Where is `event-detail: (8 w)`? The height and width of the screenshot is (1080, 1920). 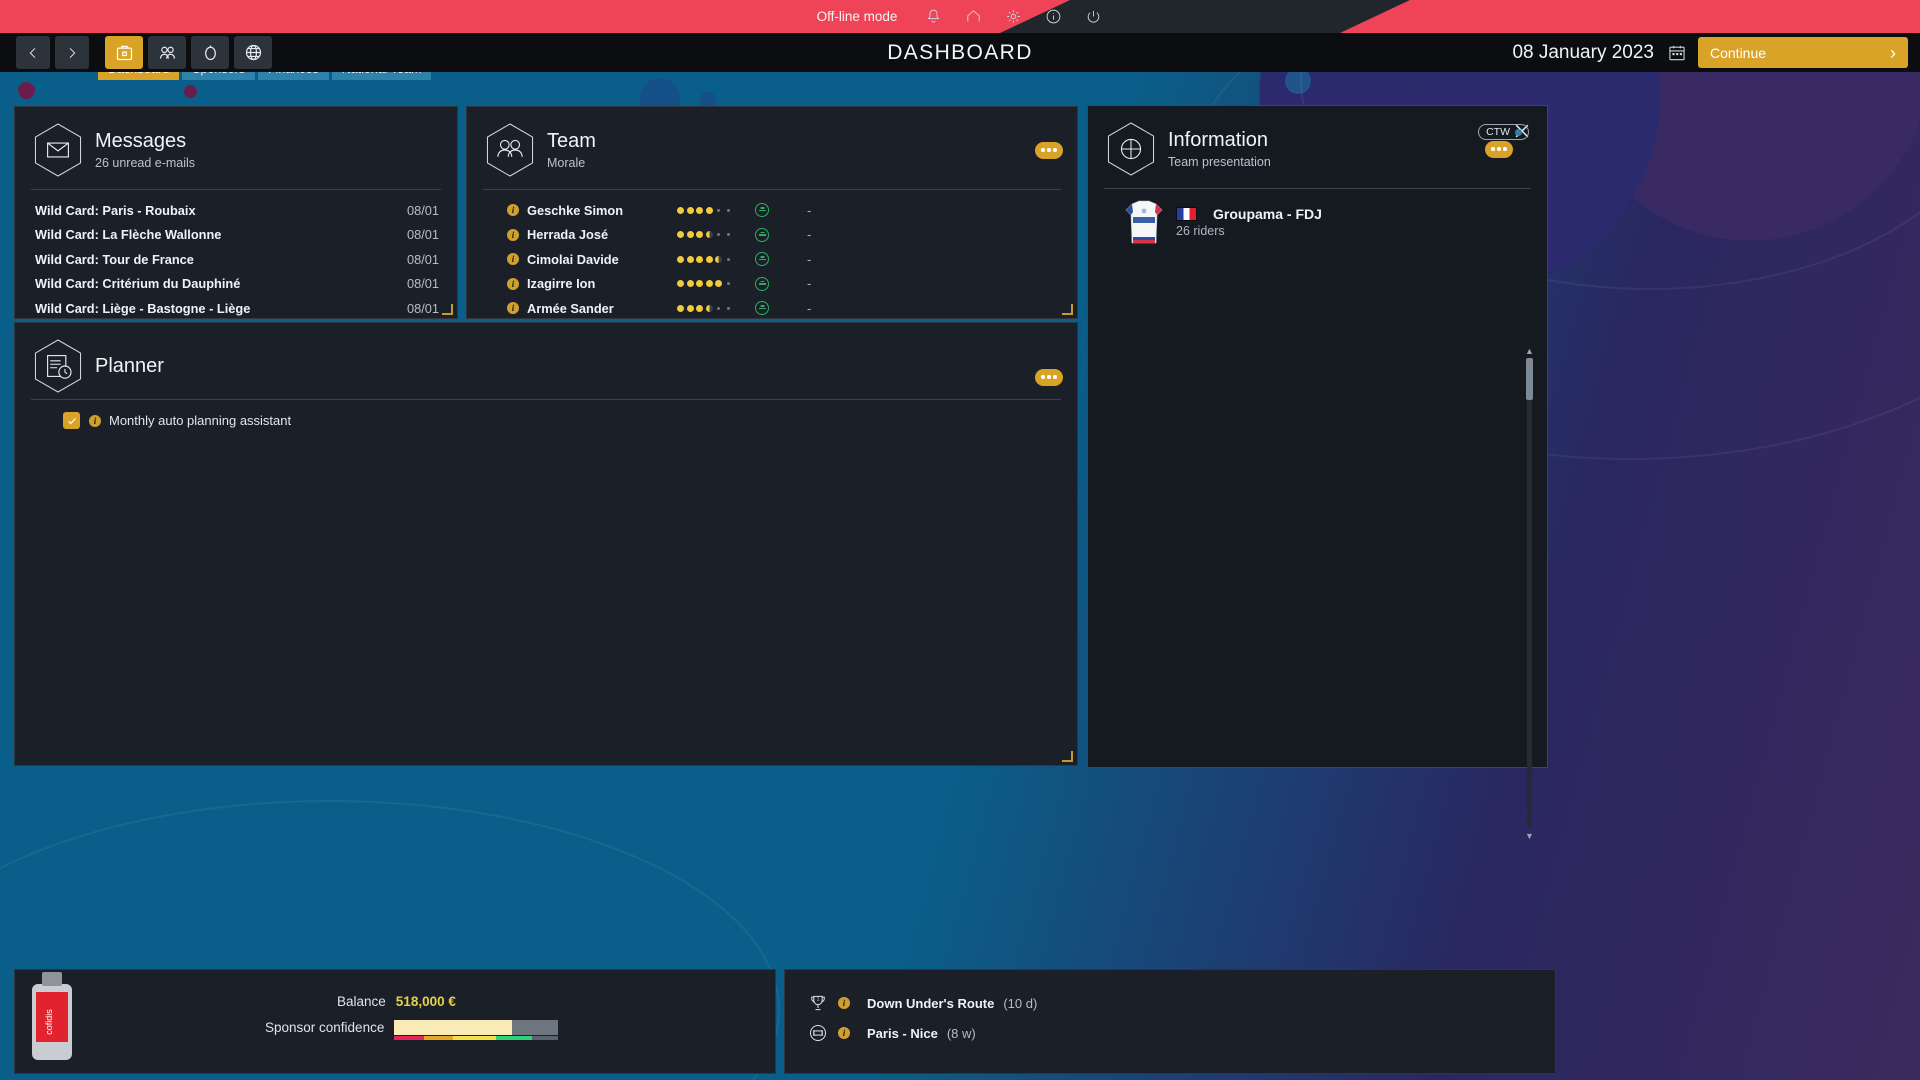 event-detail: (8 w) is located at coordinates (961, 1033).